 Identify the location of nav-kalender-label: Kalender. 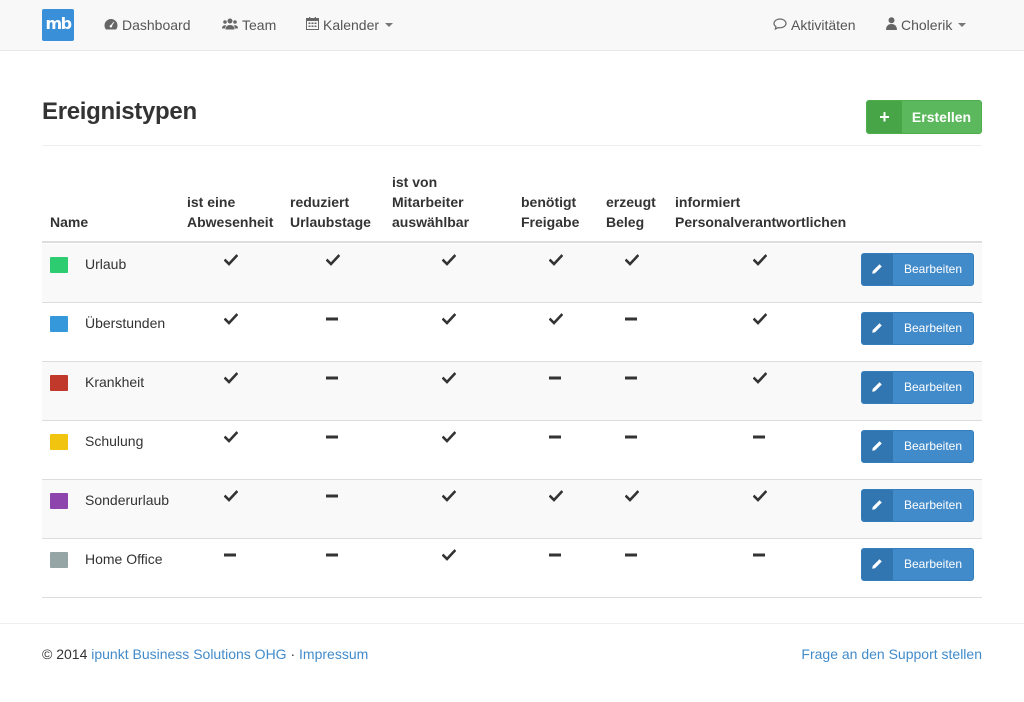
(351, 25).